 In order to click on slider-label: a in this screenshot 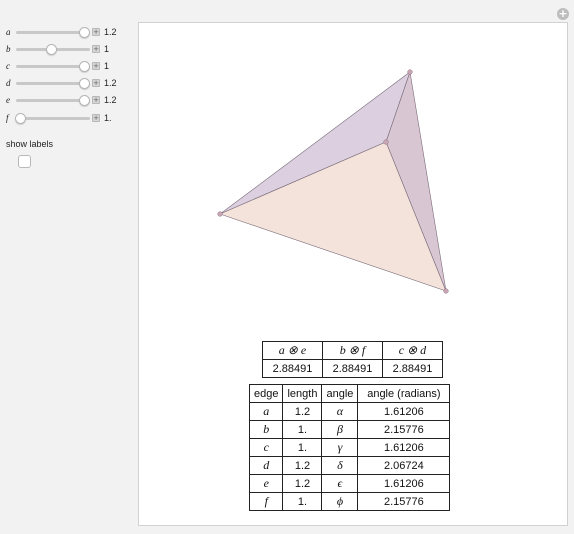, I will do `click(8, 32)`.